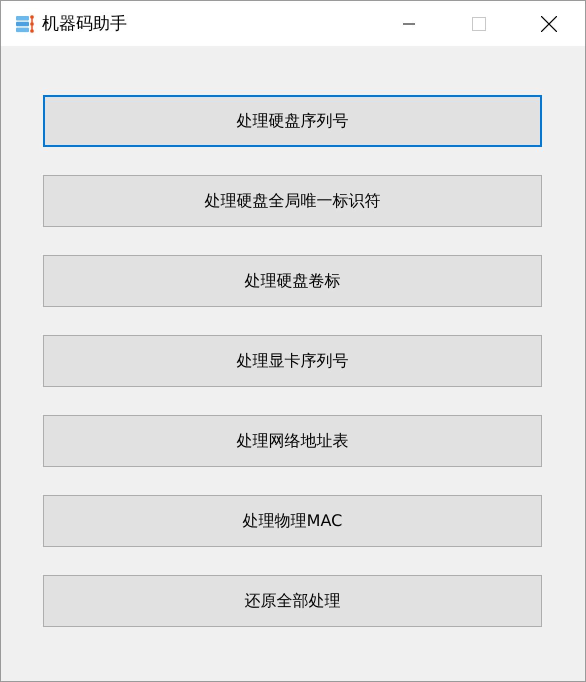 The image size is (586, 682). What do you see at coordinates (292, 281) in the screenshot?
I see `action-button: 处理硬盘卷标` at bounding box center [292, 281].